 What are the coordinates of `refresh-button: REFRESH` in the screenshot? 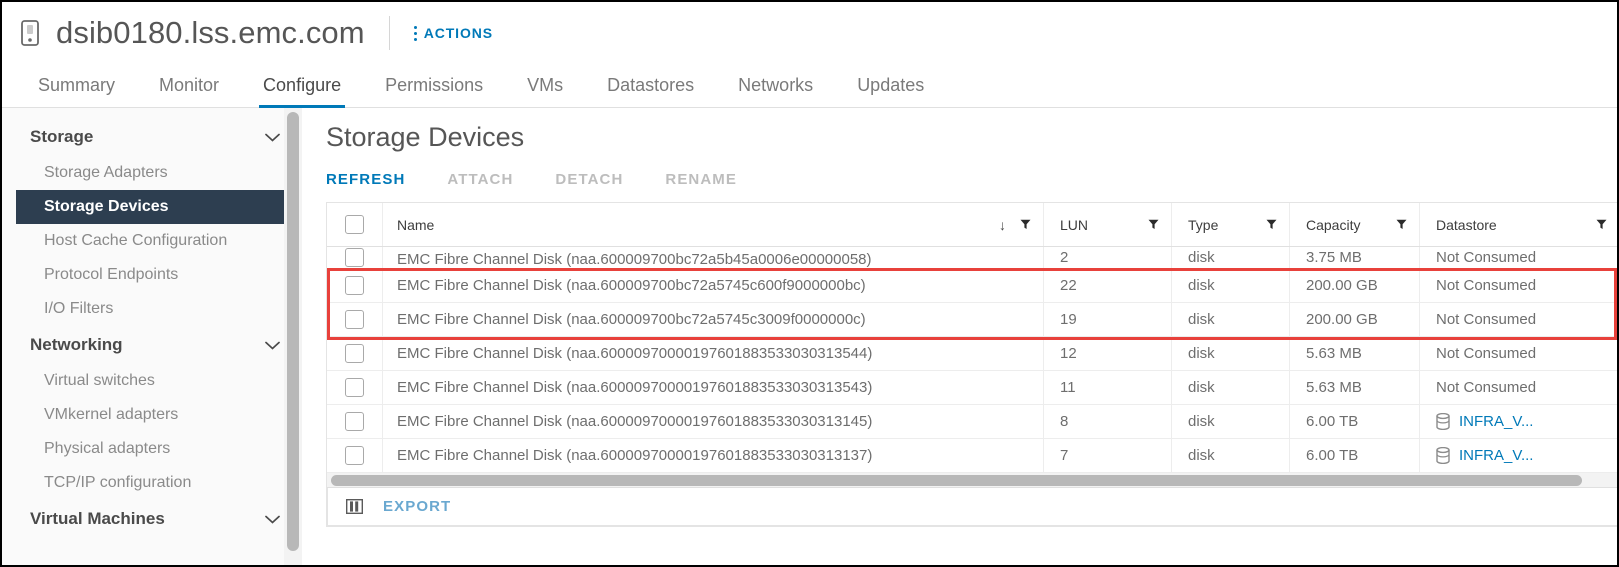 It's located at (365, 179).